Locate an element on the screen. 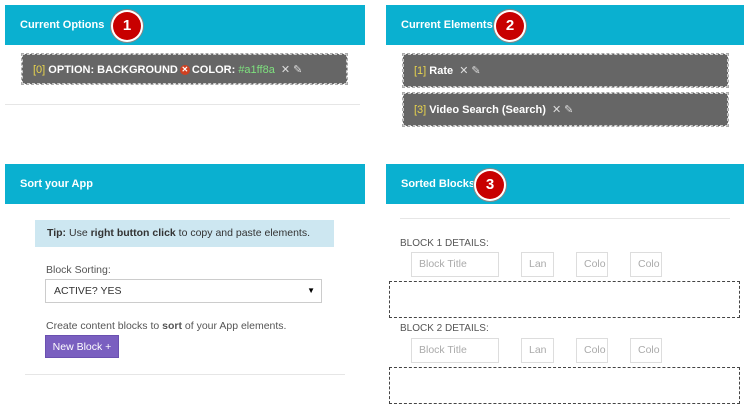 The image size is (750, 416). sort-app-title: Sort your App is located at coordinates (56, 184).